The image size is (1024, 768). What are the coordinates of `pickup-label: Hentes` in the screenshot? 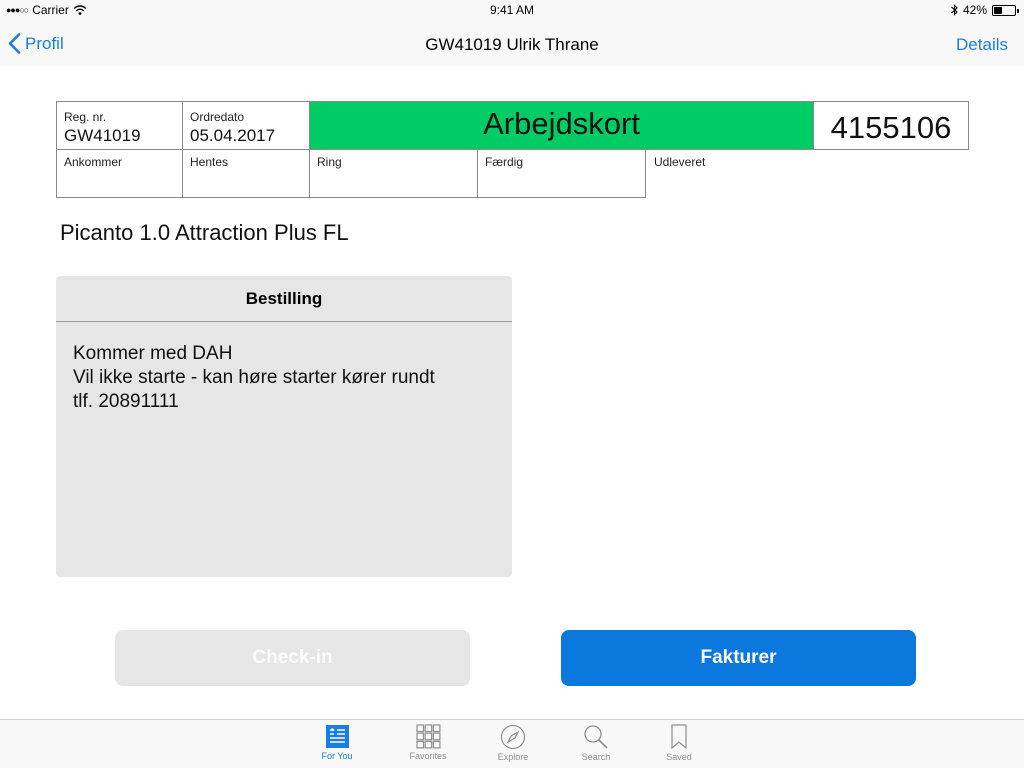 It's located at (209, 162).